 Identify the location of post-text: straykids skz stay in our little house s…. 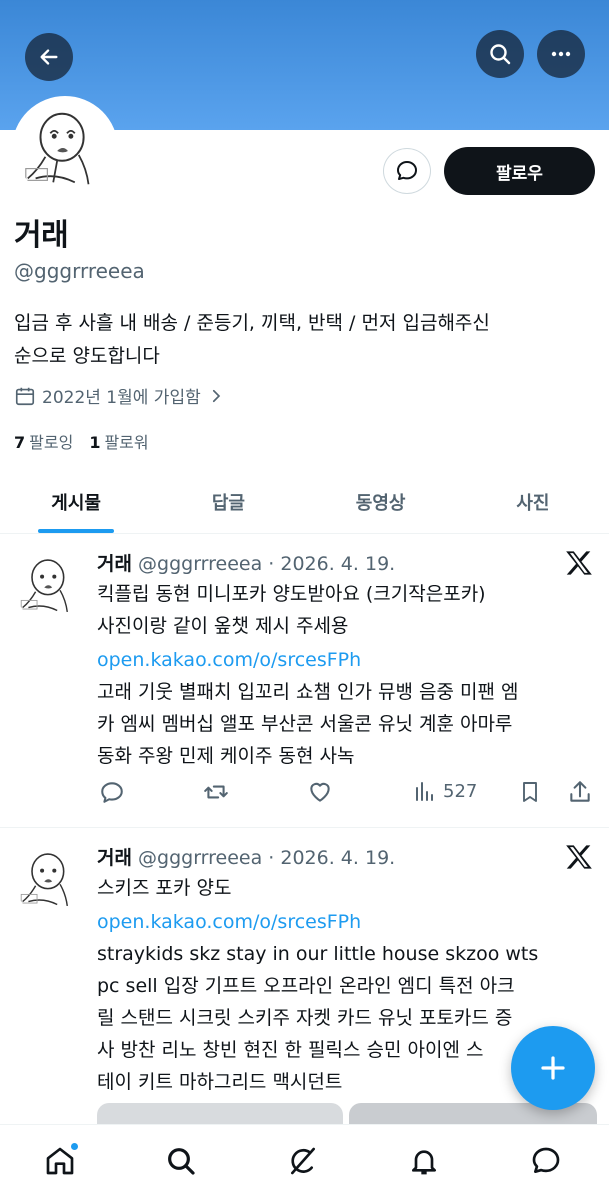
(318, 954).